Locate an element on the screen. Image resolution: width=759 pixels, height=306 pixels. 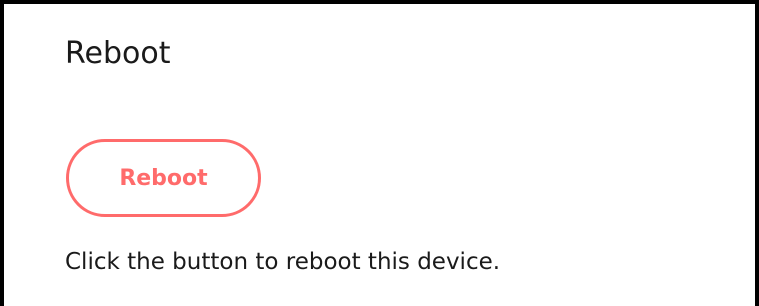
section-title: Reboot is located at coordinates (118, 53).